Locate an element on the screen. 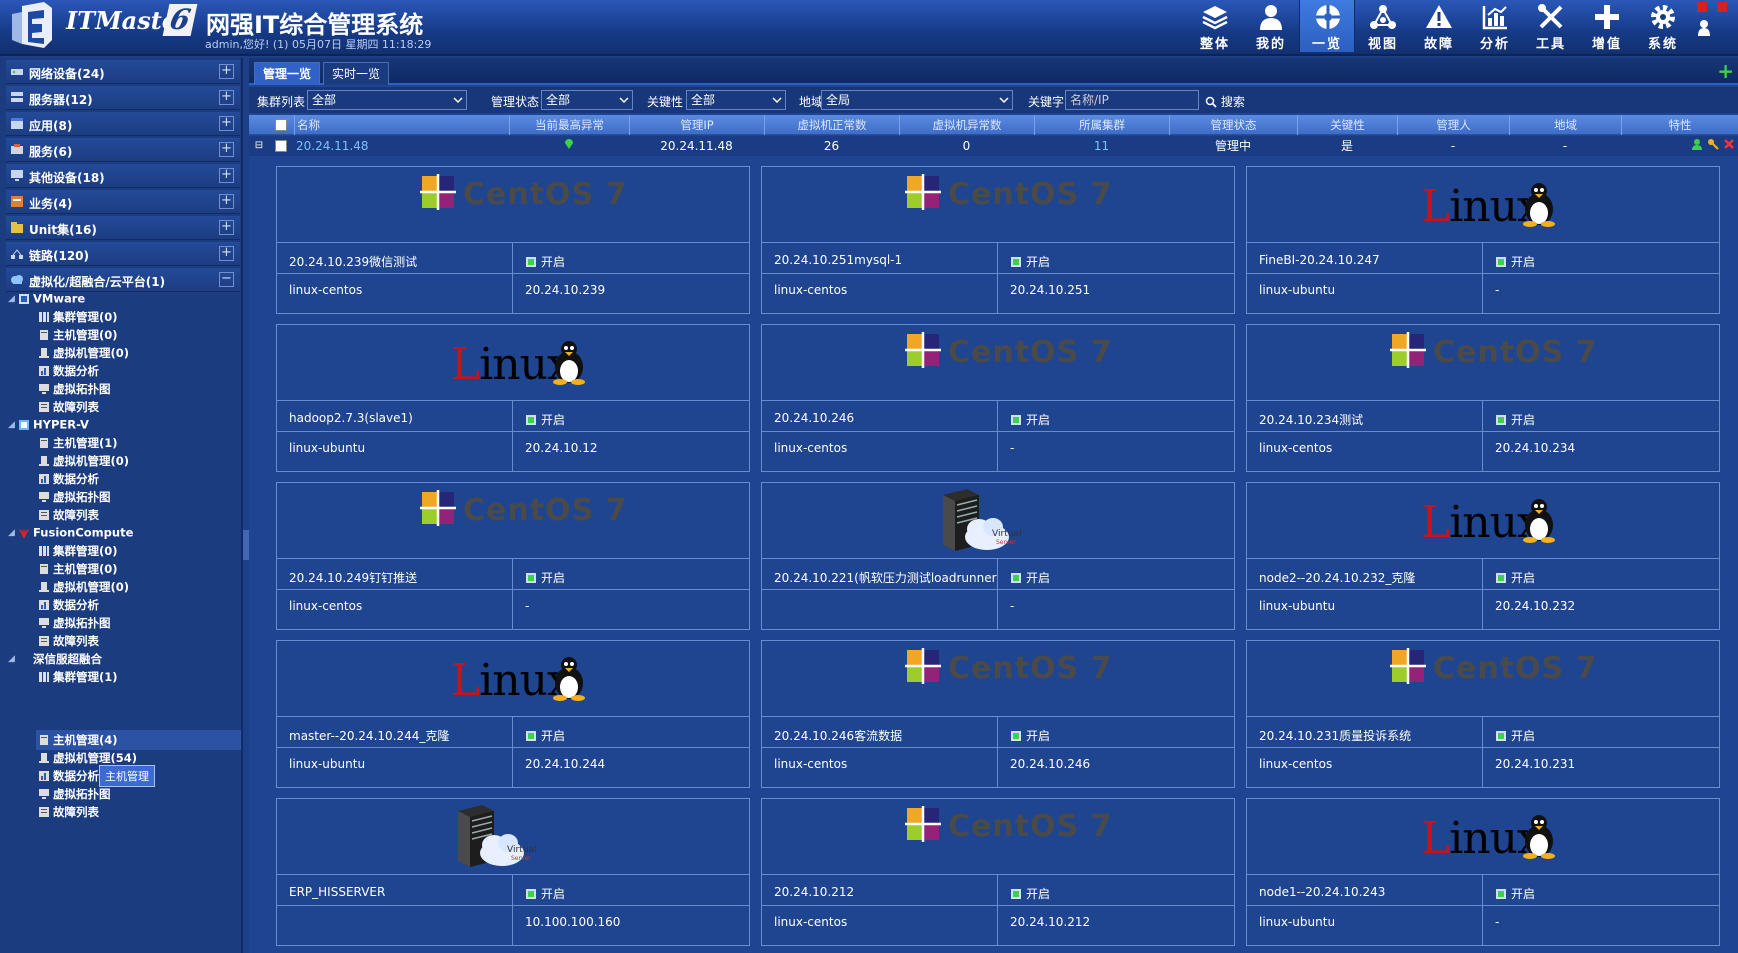 The height and width of the screenshot is (953, 1738). tree-node-fusioncompute: ◢ FusionCompute is located at coordinates (70, 534).